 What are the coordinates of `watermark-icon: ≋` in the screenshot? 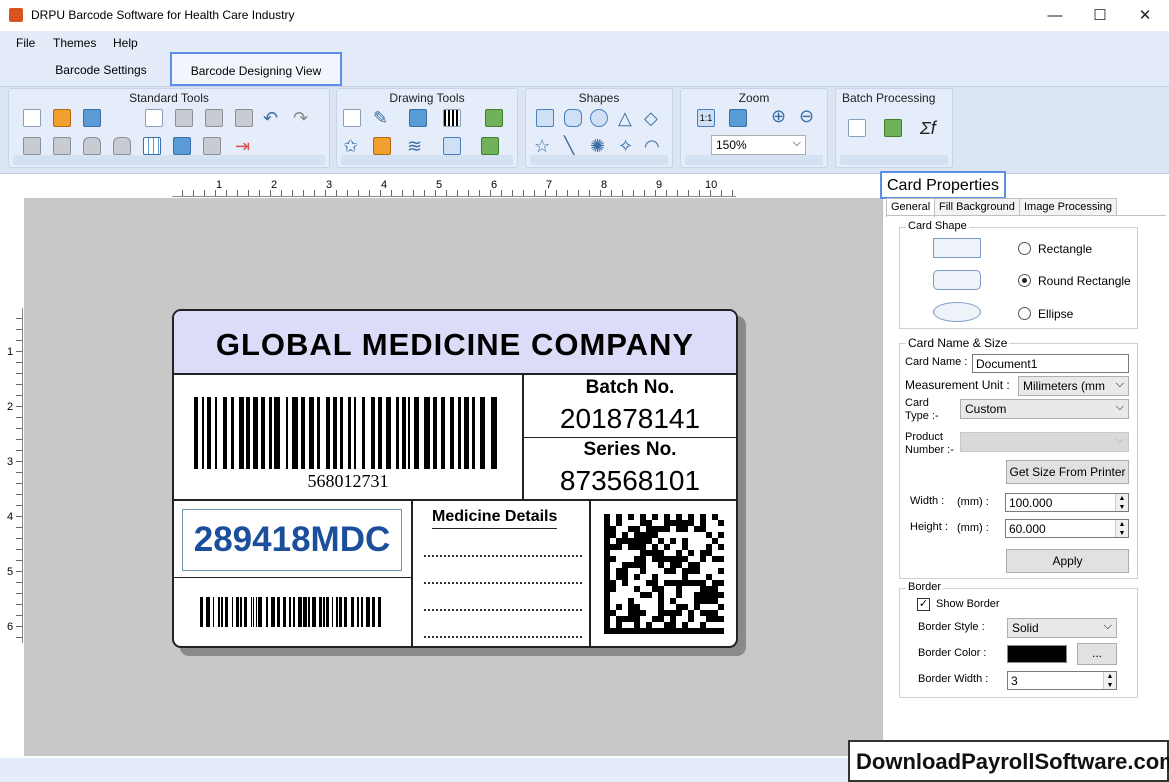 It's located at (414, 146).